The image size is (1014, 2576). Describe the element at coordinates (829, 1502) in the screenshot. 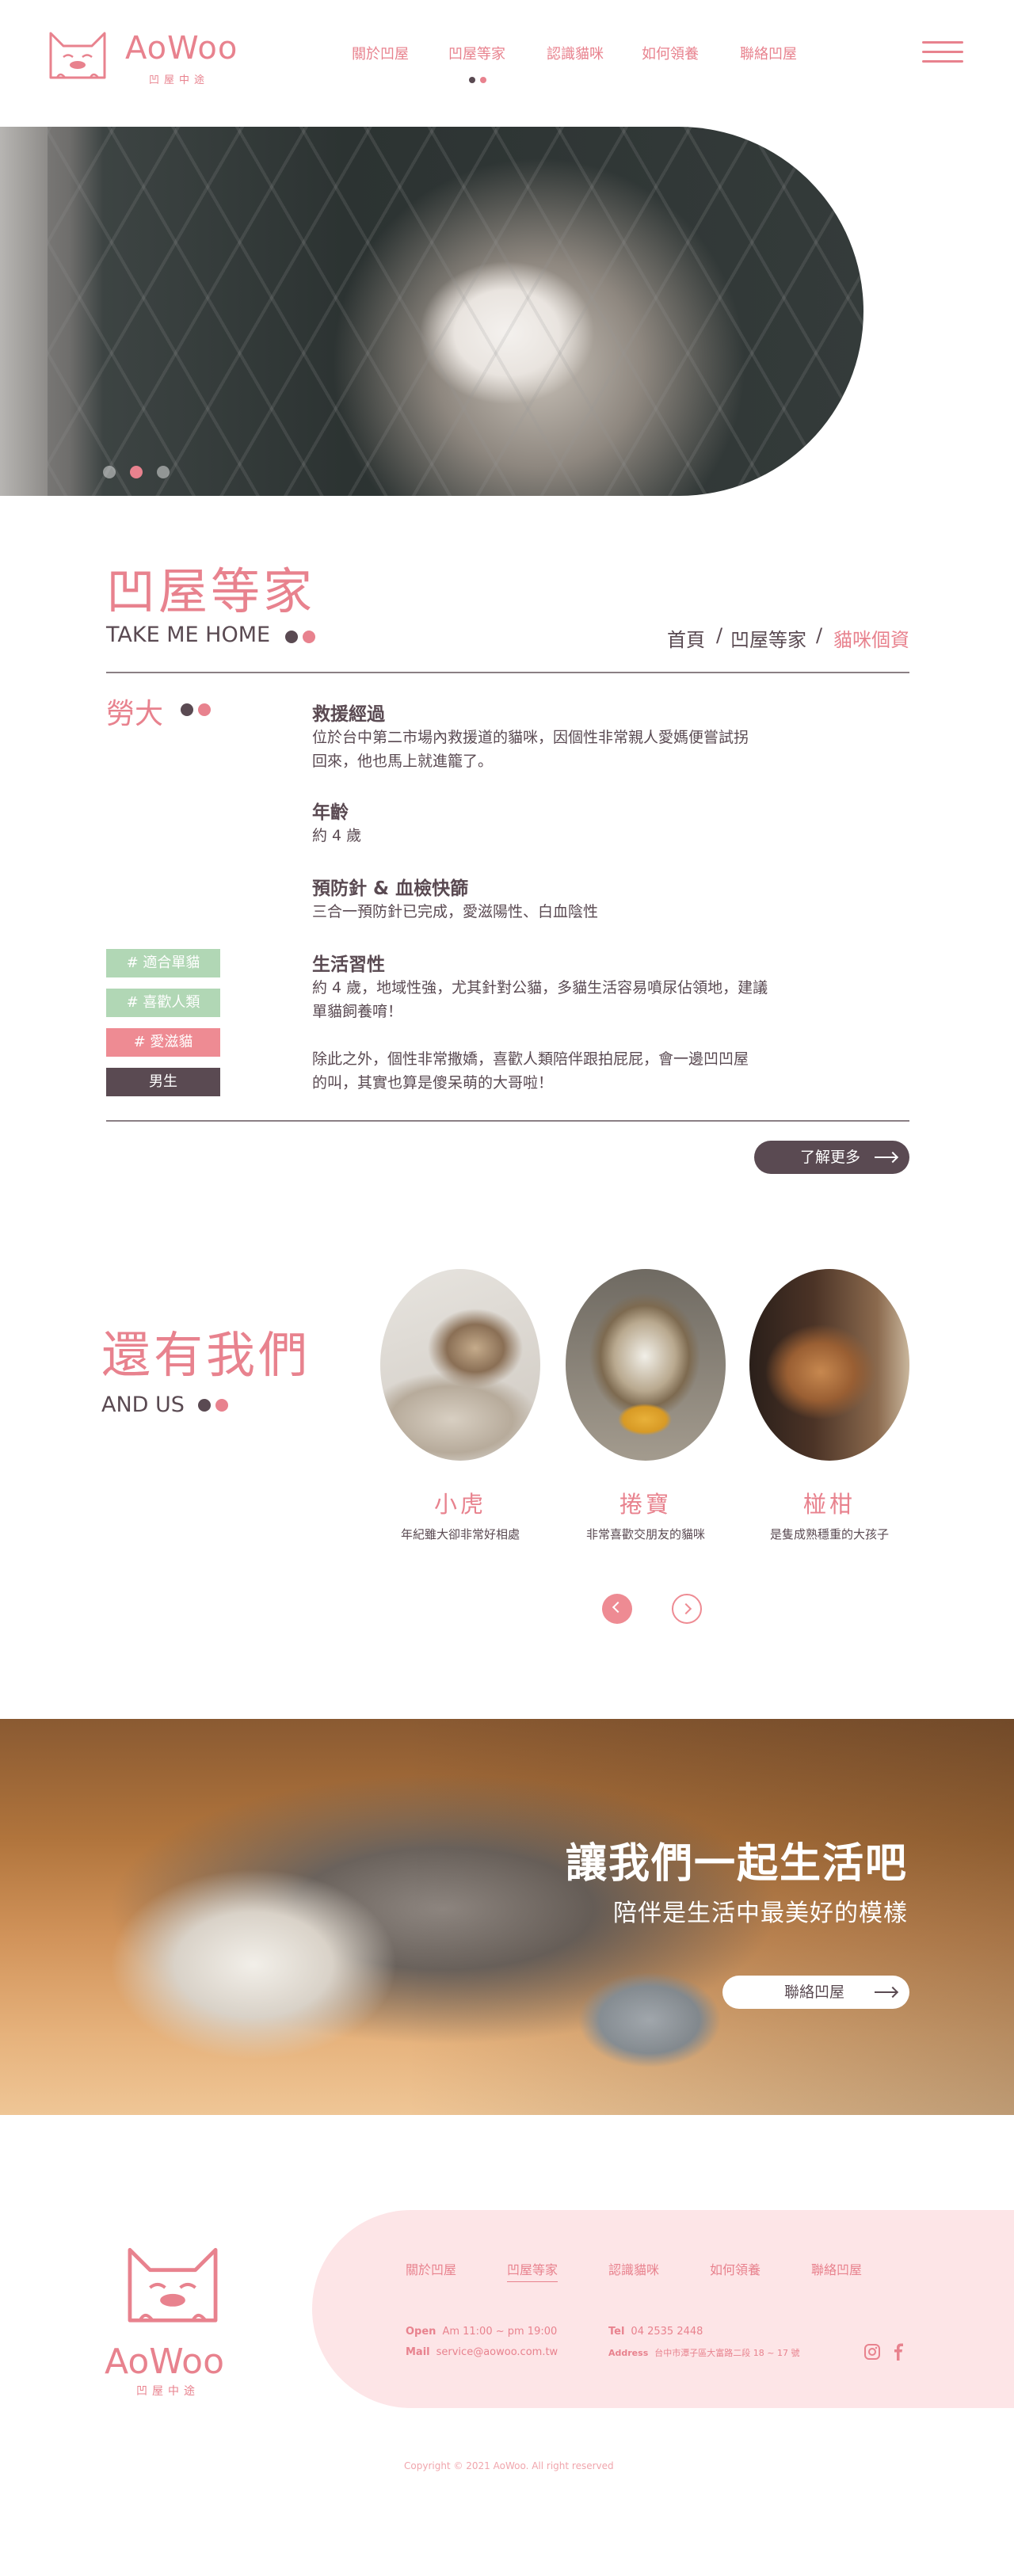

I see `cat-card-name: 椪柑` at that location.